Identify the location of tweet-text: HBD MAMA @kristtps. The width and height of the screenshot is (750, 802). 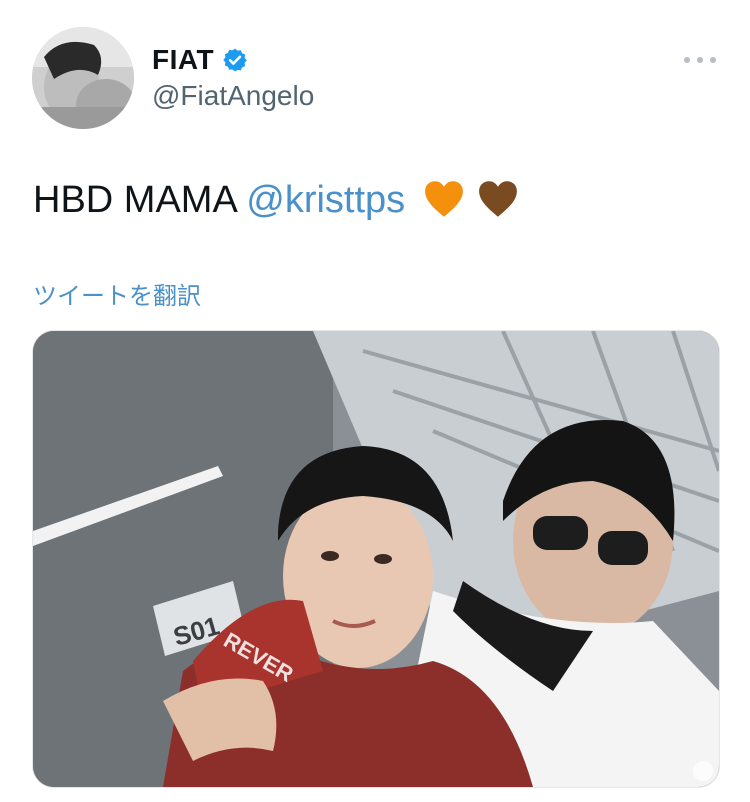
(275, 200).